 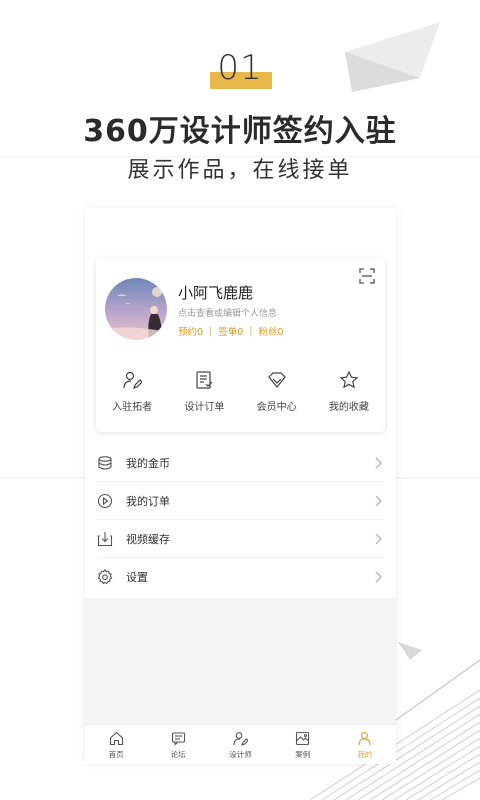 What do you see at coordinates (136, 313) in the screenshot?
I see `avatar-illustration` at bounding box center [136, 313].